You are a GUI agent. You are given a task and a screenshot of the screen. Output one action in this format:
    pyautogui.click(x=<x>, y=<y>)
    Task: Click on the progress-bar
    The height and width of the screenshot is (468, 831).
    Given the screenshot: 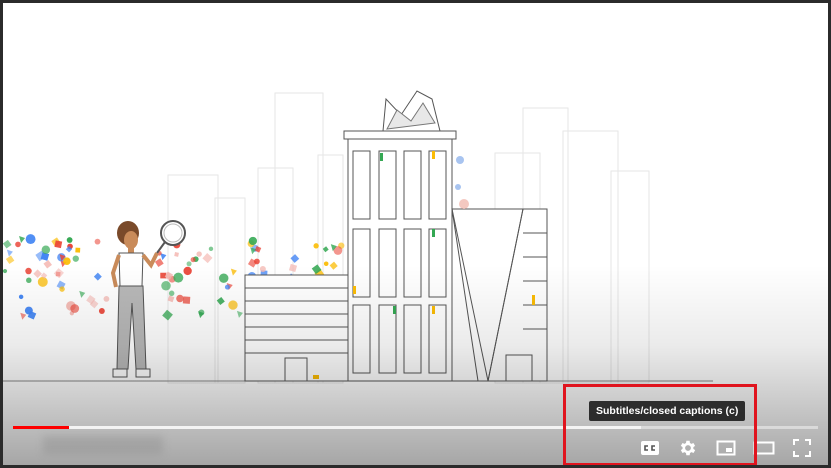 What is the action you would take?
    pyautogui.click(x=415, y=427)
    